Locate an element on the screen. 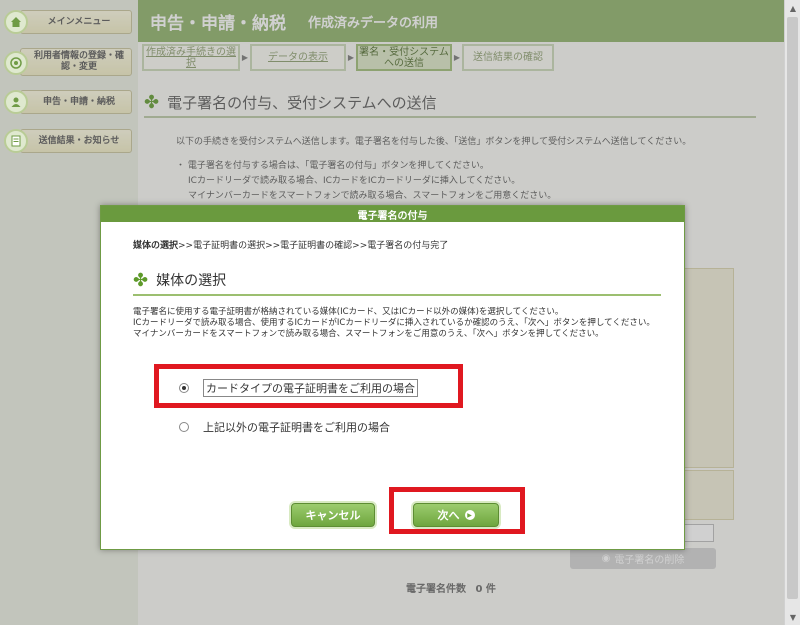 The image size is (800, 625). cancel-button: キャンセル is located at coordinates (333, 515).